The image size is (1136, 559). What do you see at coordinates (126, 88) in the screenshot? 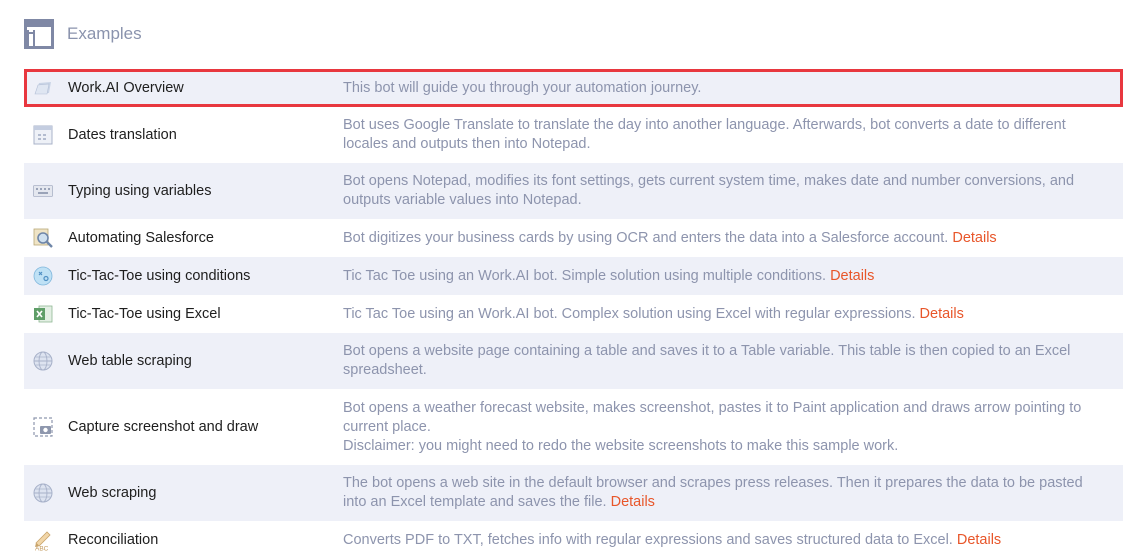
I see `example-name: Work.AI Overview` at bounding box center [126, 88].